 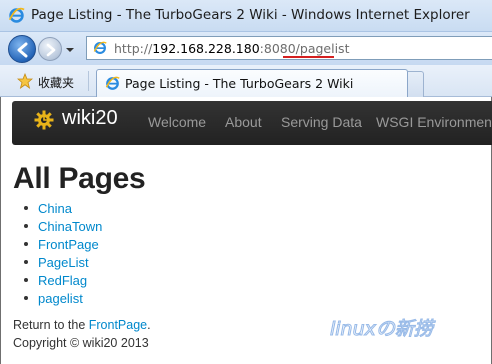 I want to click on list-item: RedFlag, so click(x=63, y=280).